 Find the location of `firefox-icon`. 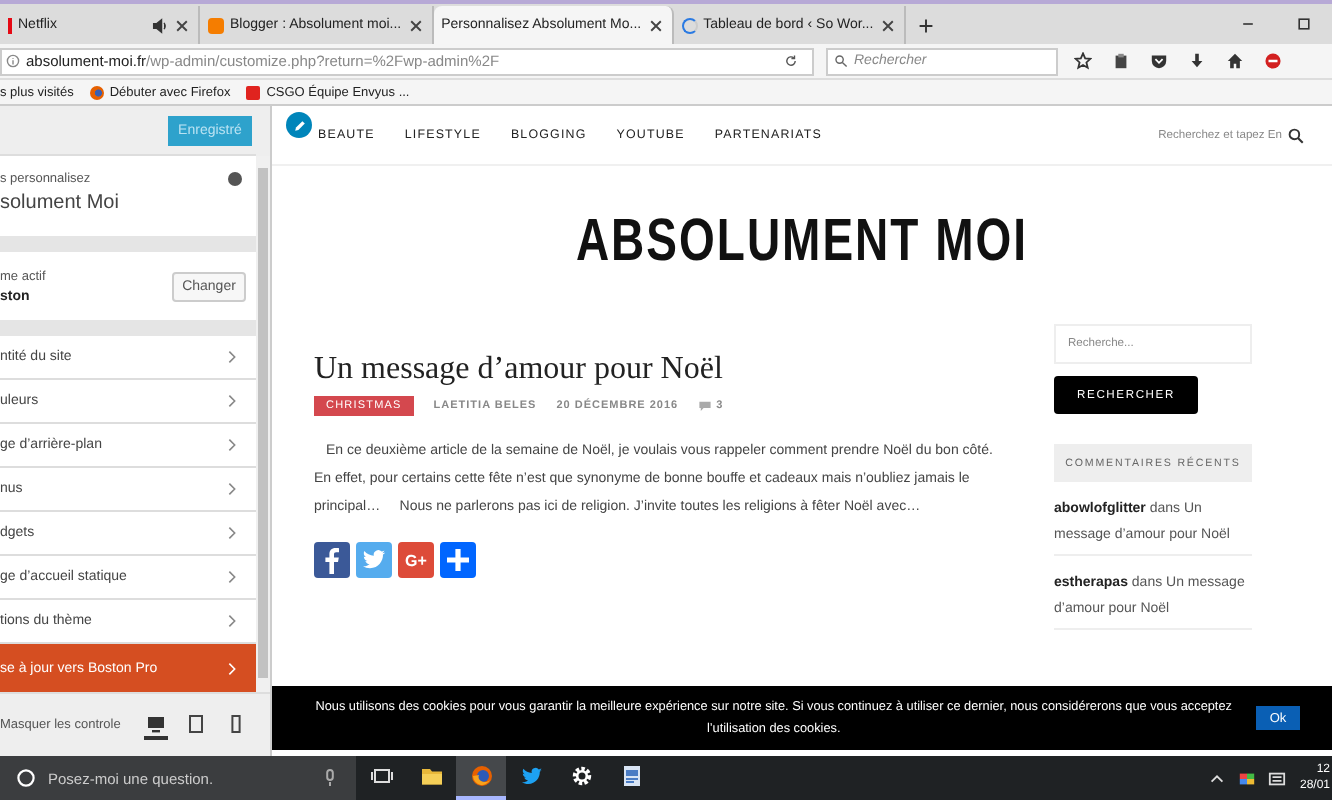

firefox-icon is located at coordinates (96, 92).